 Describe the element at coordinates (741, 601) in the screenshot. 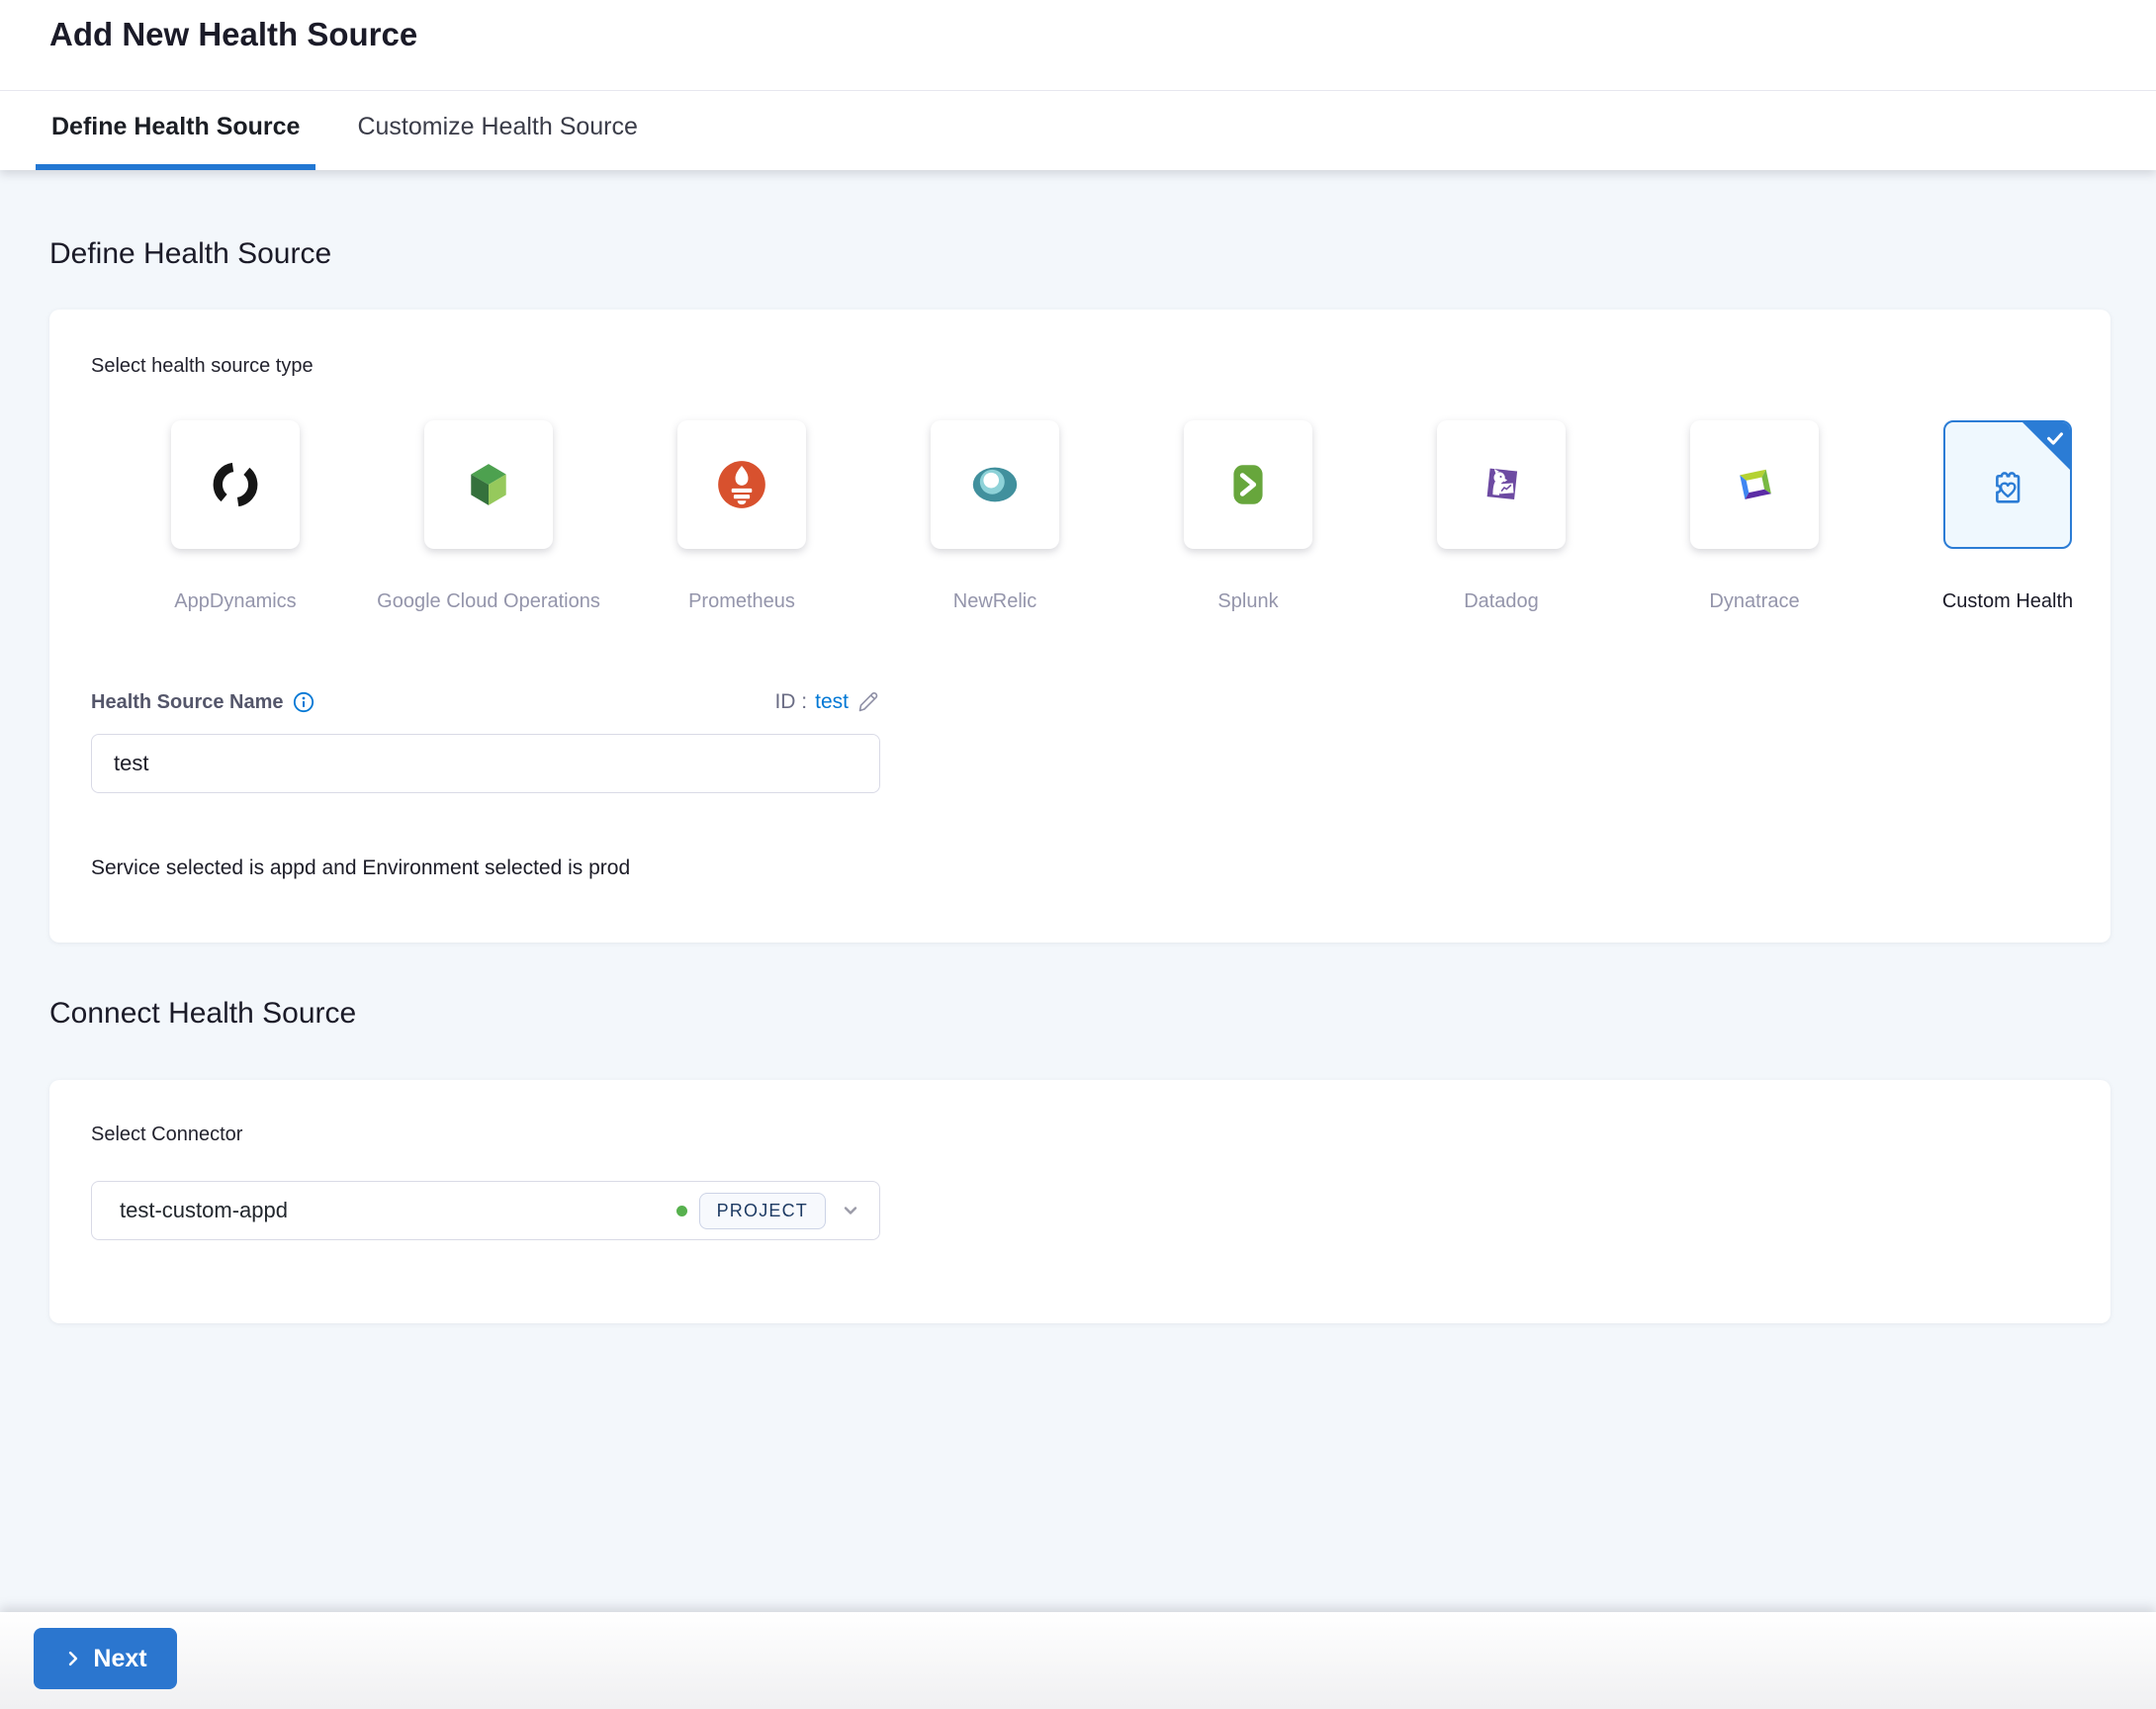

I see `source-type-label: Prometheus` at that location.